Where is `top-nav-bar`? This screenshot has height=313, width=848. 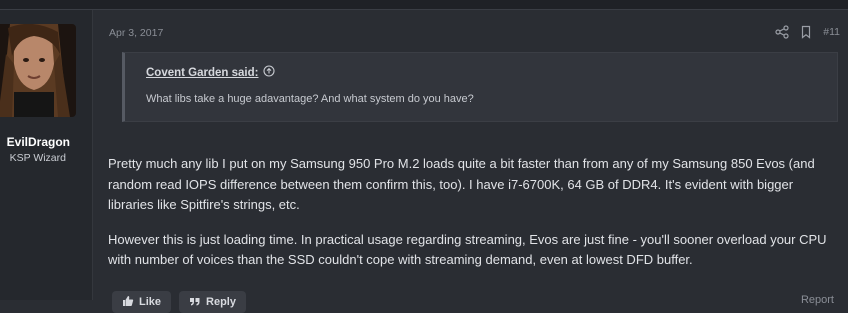
top-nav-bar is located at coordinates (424, 5).